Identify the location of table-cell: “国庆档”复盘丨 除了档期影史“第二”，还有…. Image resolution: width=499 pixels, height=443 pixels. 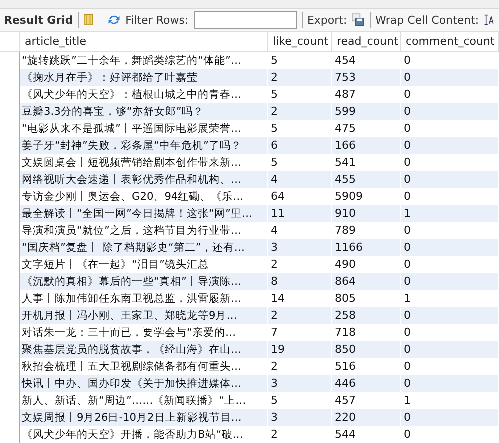
(144, 247).